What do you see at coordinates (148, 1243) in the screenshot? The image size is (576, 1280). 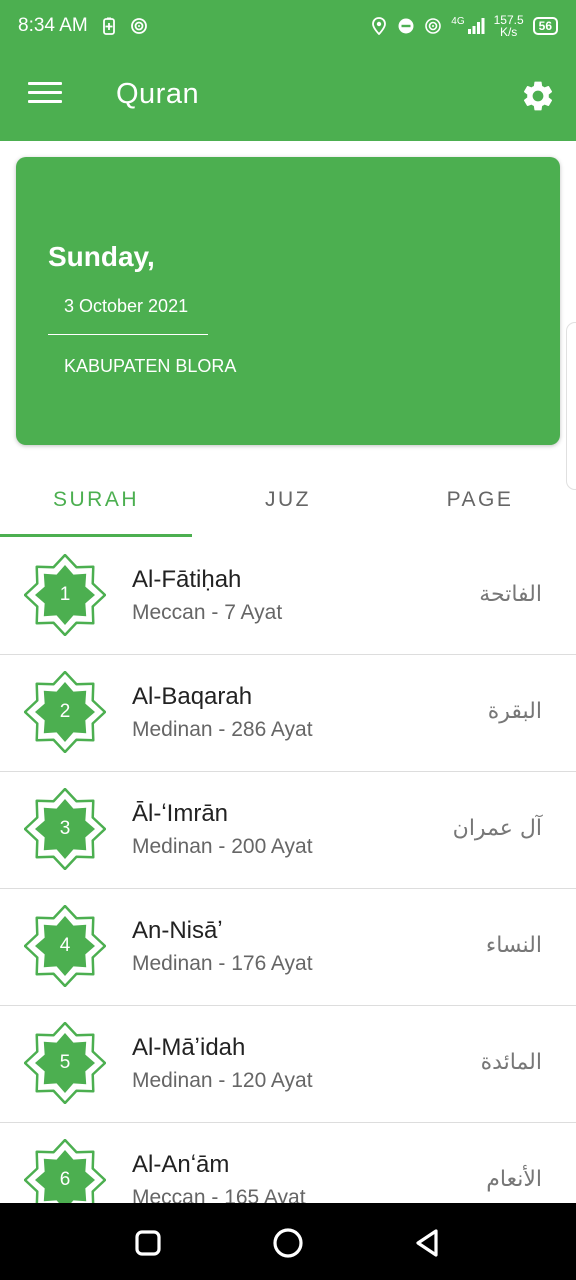 I see `recents-square-icon` at bounding box center [148, 1243].